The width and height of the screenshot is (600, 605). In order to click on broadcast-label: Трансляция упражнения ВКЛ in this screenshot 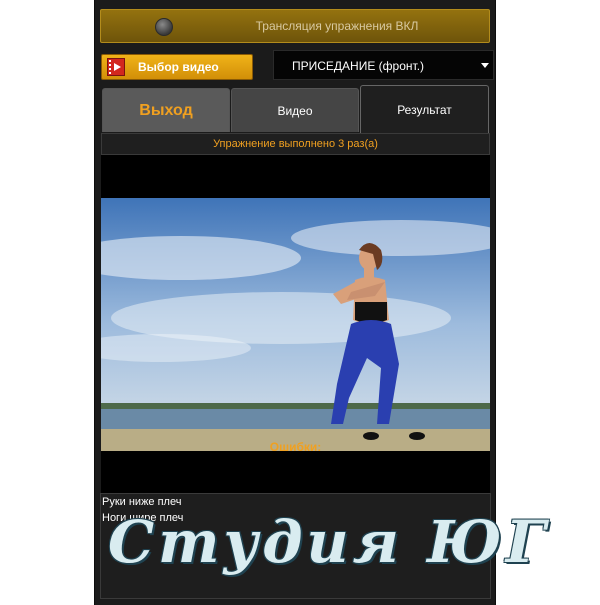, I will do `click(337, 26)`.